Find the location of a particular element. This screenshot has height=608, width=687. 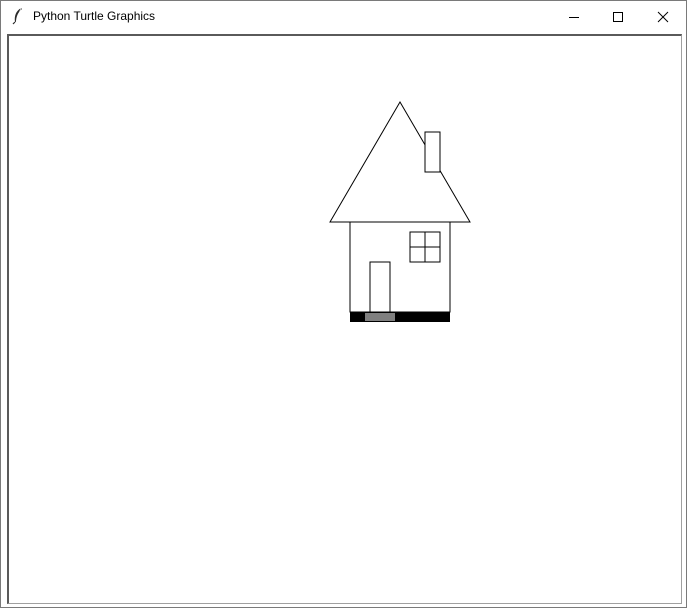

house-roof is located at coordinates (400, 162).